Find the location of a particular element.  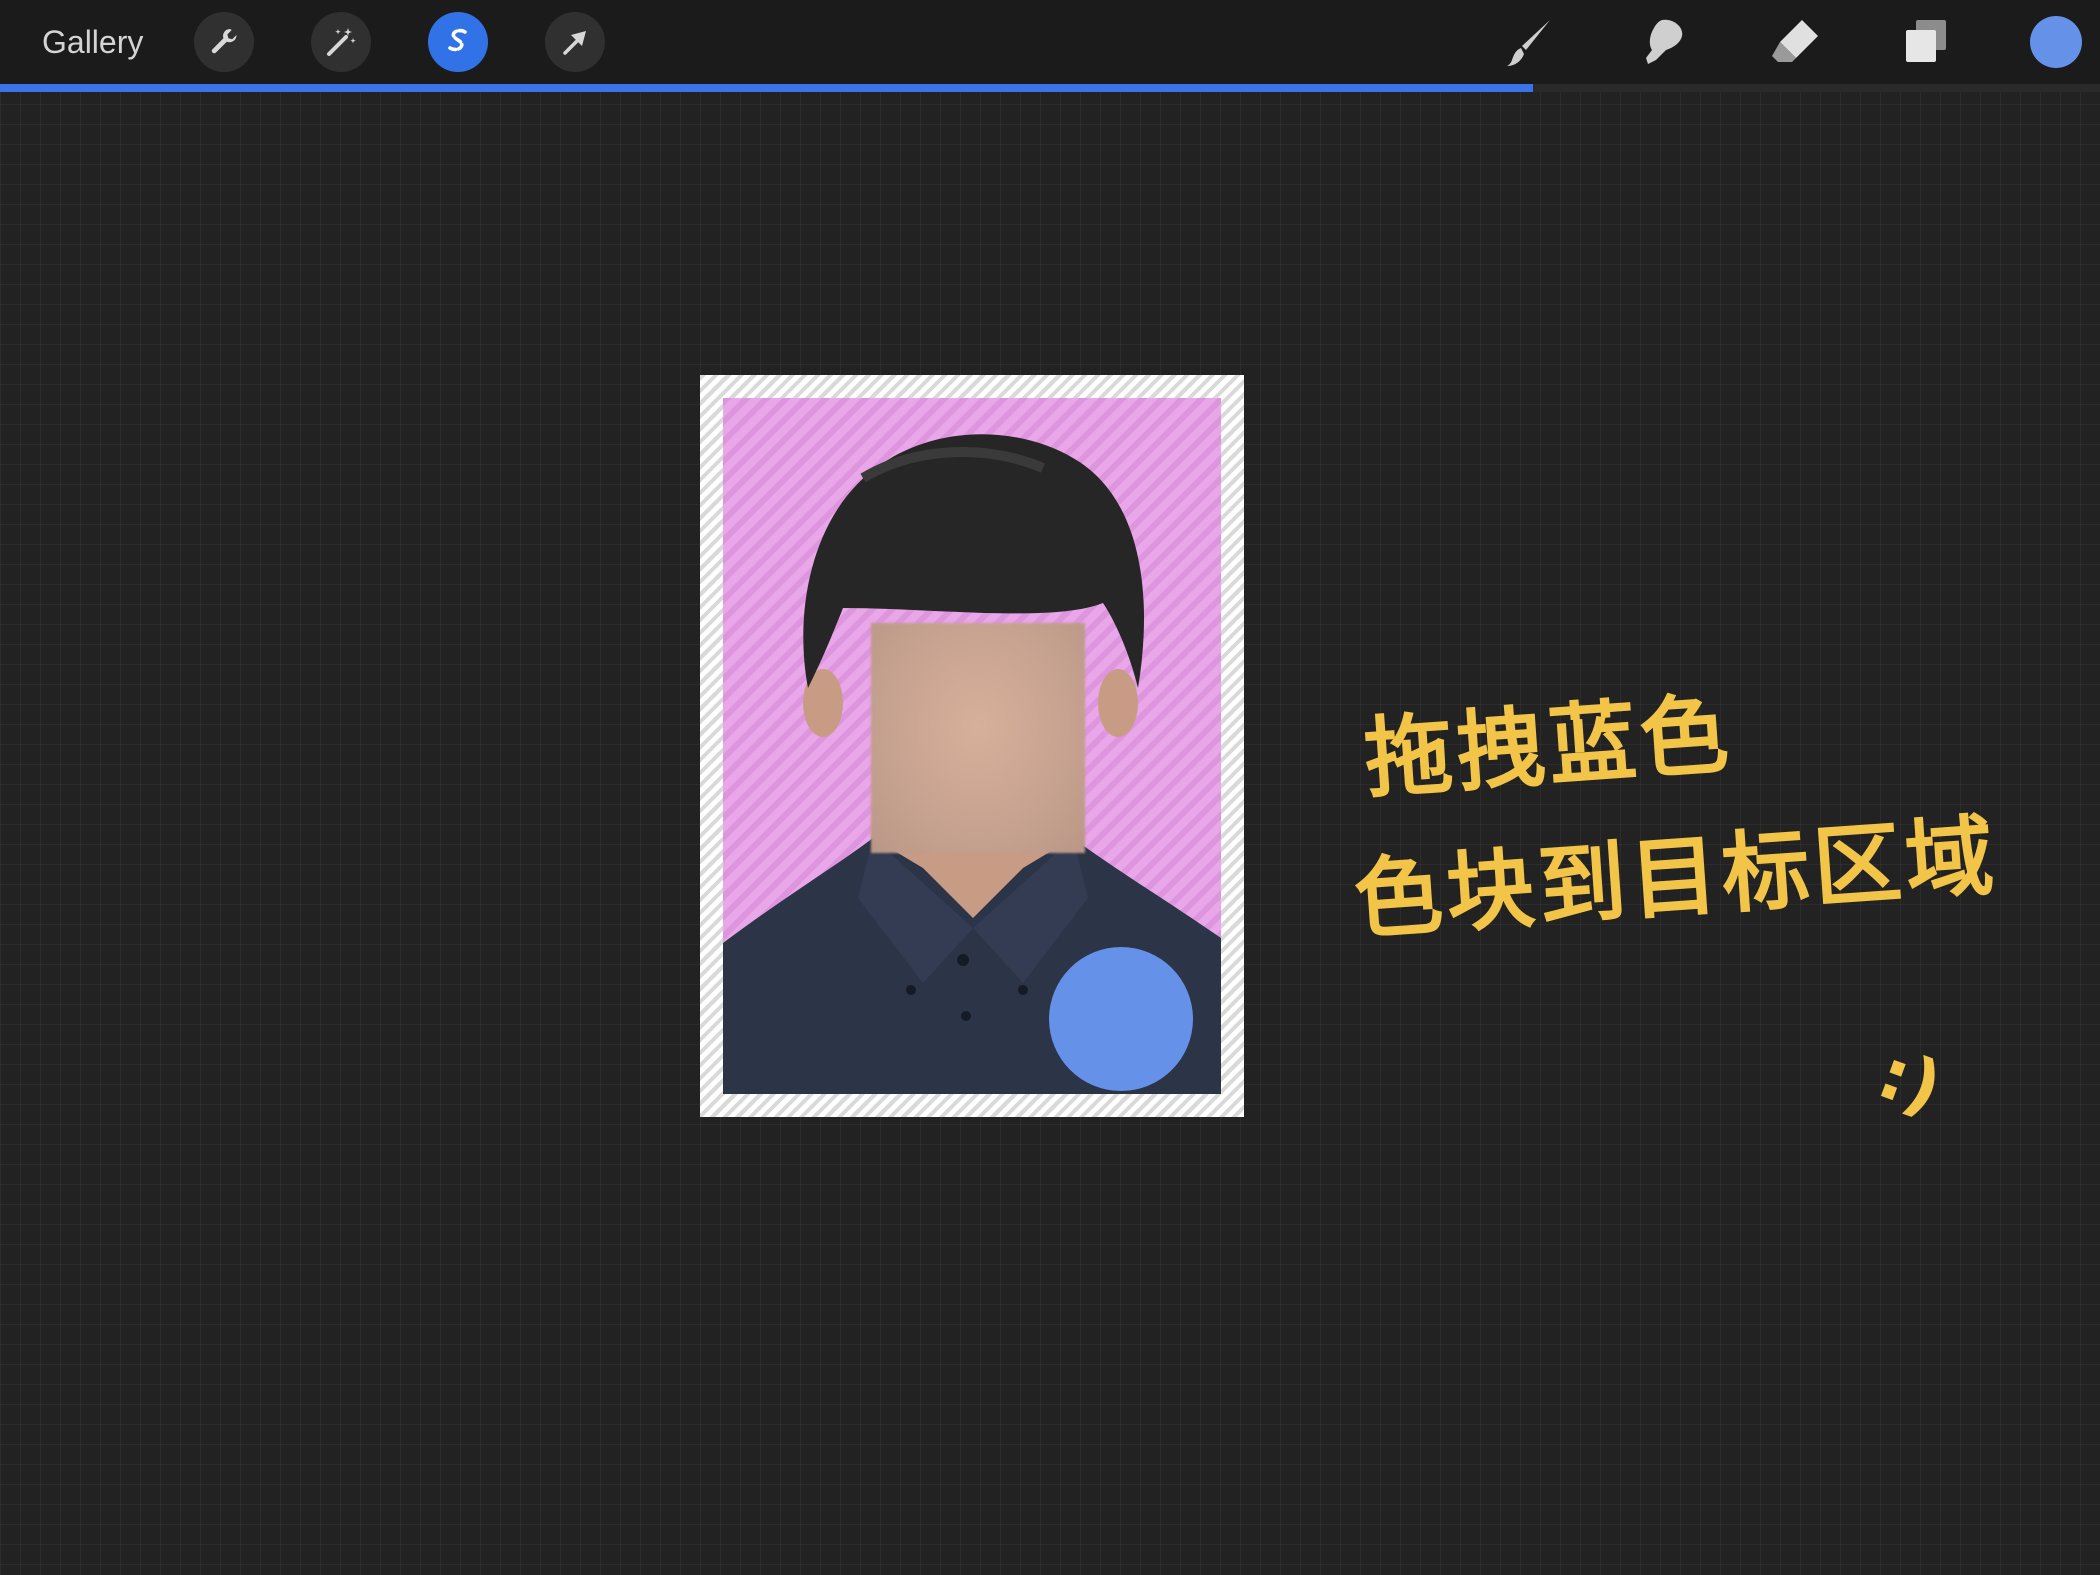

magic-wand-icon is located at coordinates (341, 42).